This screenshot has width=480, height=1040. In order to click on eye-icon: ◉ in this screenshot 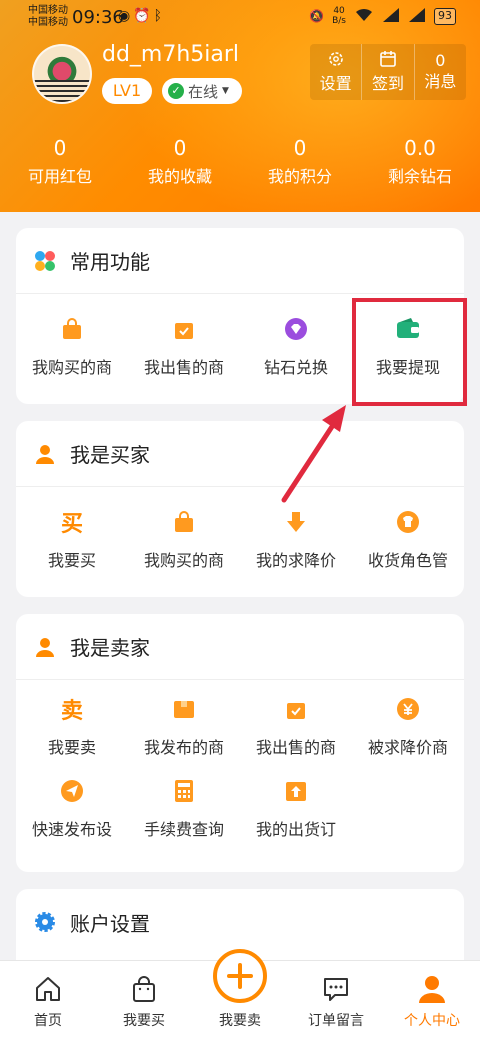, I will do `click(126, 16)`.